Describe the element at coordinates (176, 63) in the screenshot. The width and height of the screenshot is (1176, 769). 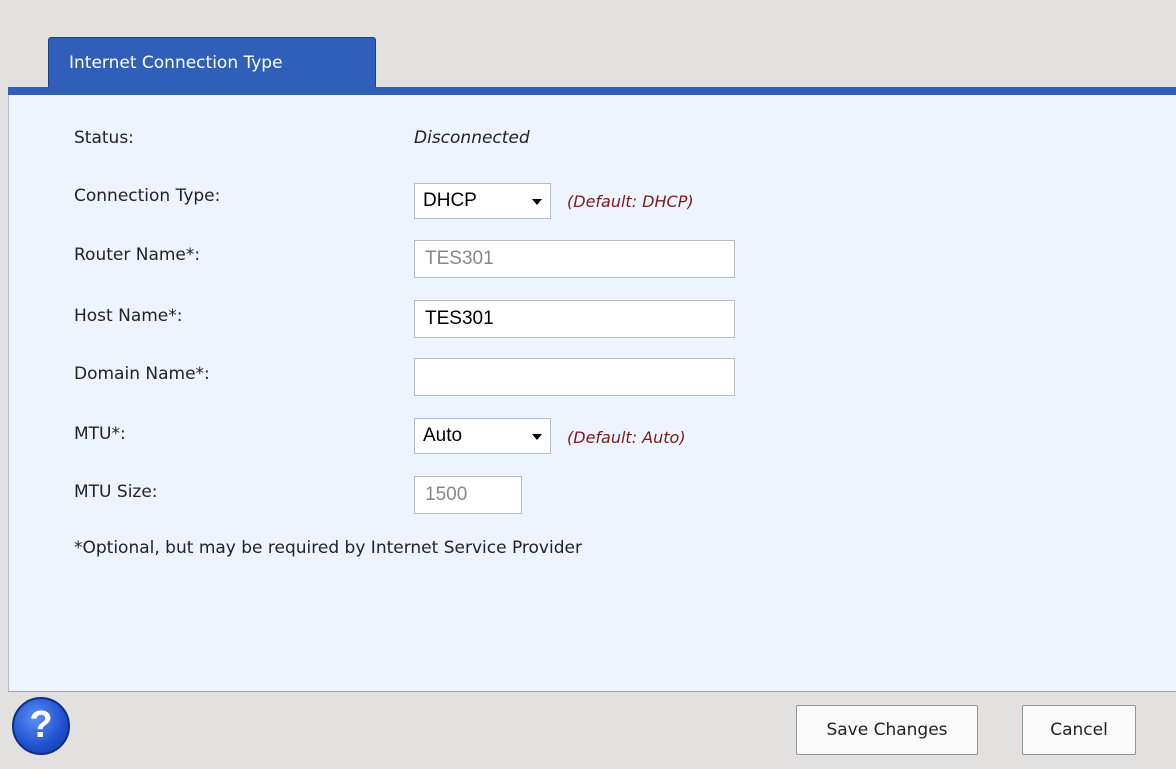
I see `tab-label: Internet Connection Type` at that location.